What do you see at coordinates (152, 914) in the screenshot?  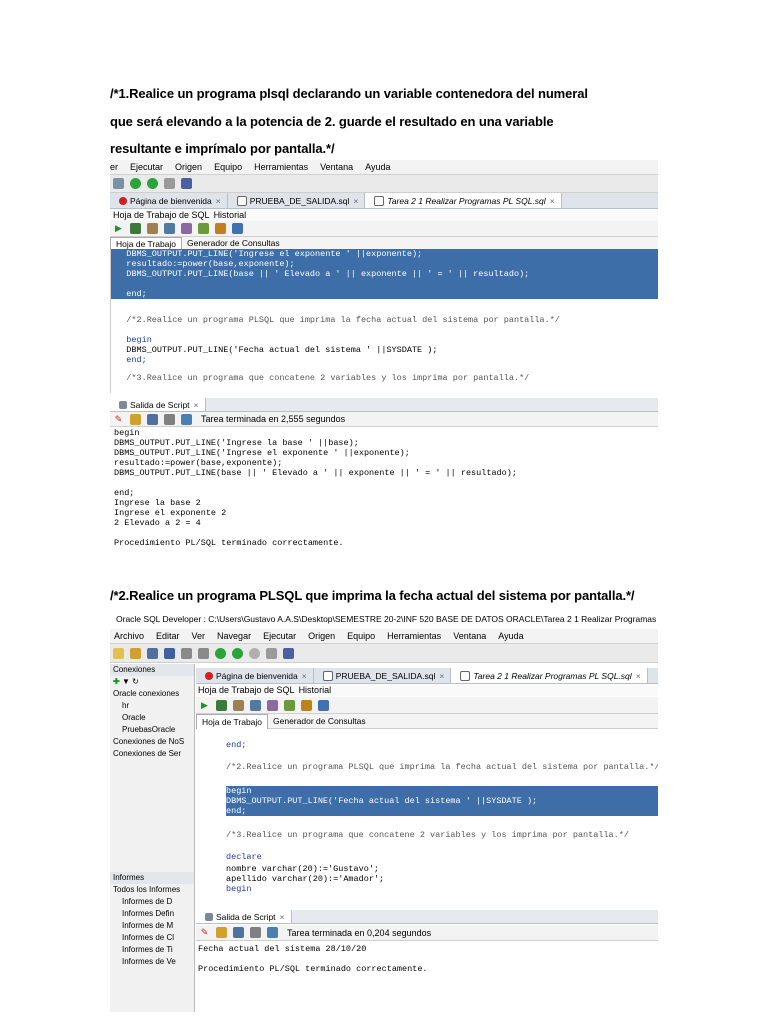 I see `report-item: Informes Defin` at bounding box center [152, 914].